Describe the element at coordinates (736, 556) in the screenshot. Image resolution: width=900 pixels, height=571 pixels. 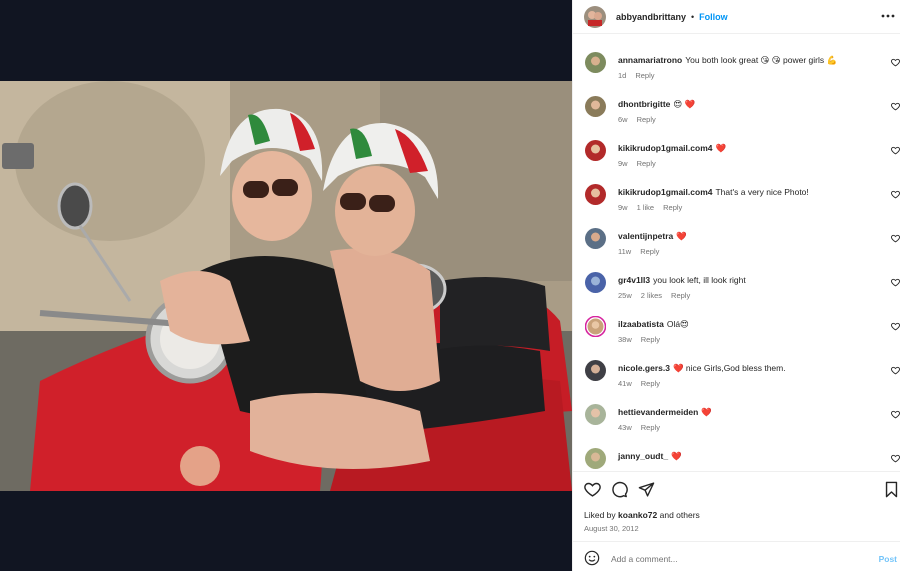
I see `comment-composer: Add a comment... Post` at that location.